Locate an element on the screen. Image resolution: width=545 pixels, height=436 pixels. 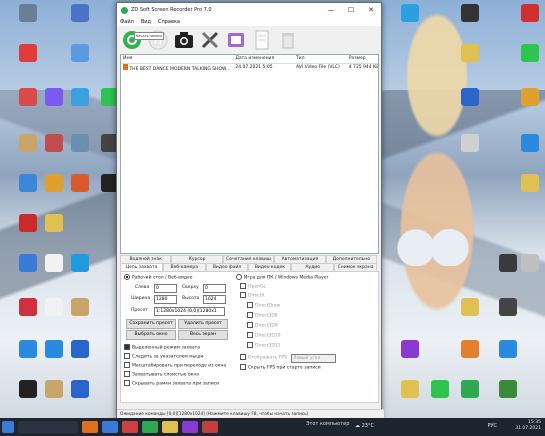
tab-automation: Автоматизация is located at coordinates (300, 259).